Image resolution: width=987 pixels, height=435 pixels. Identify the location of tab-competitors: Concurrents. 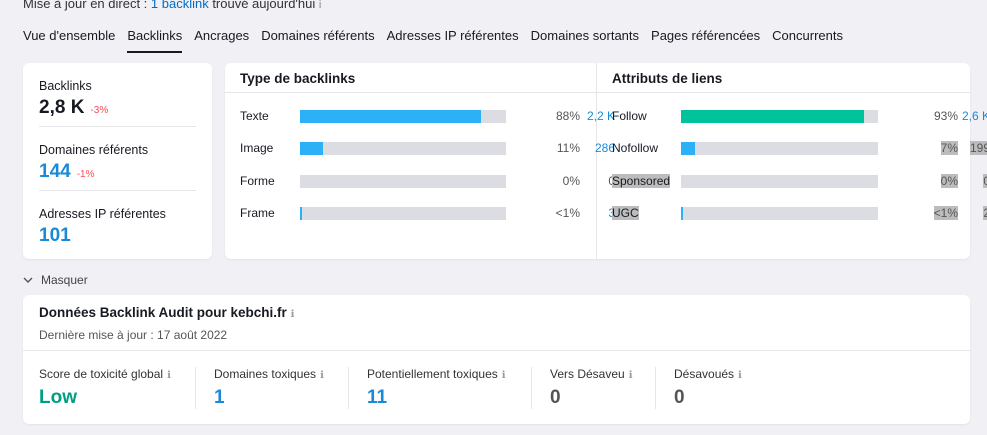
(807, 39).